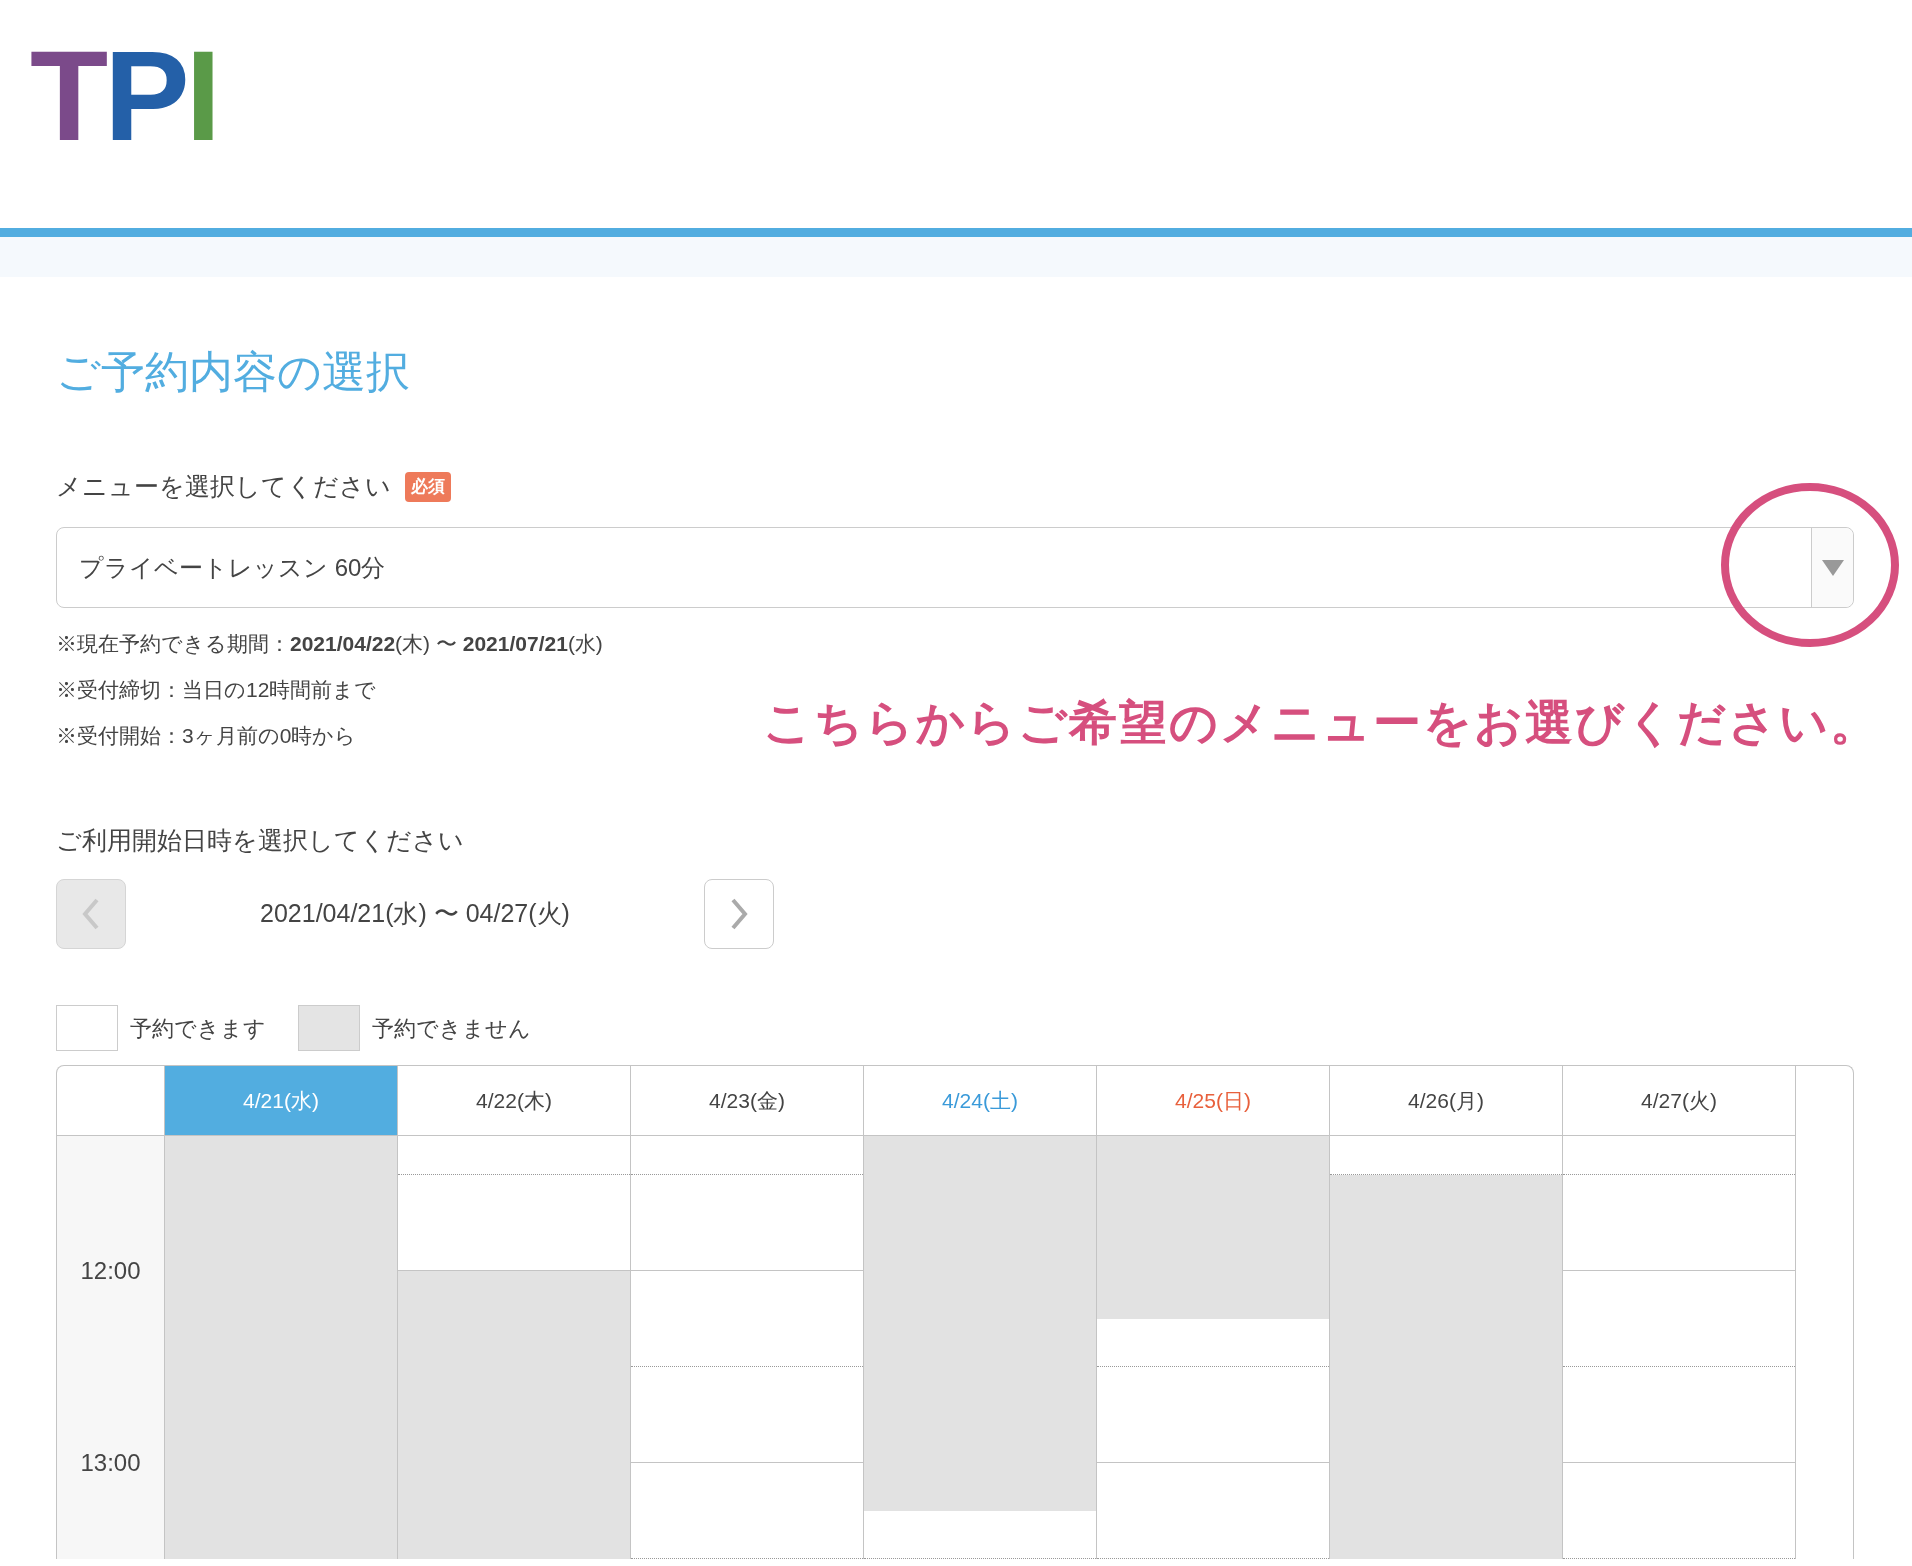 This screenshot has width=1912, height=1566. What do you see at coordinates (216, 690) in the screenshot?
I see `note-text: ※受付締切：当日の12時間前まで` at bounding box center [216, 690].